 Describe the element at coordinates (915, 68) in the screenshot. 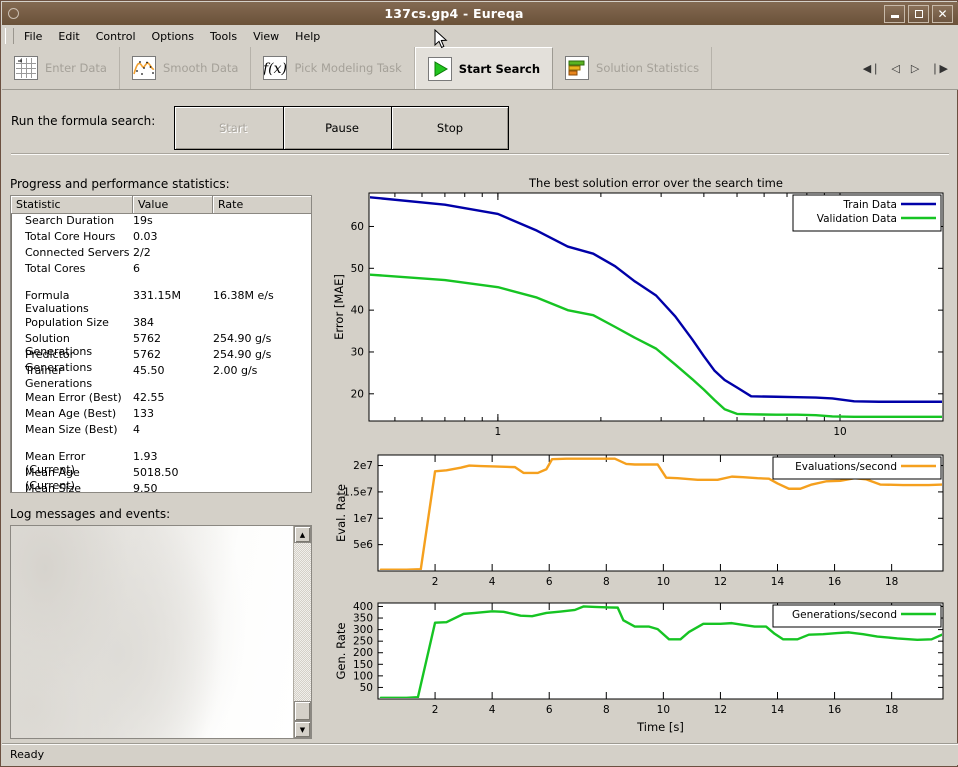

I see `nav-next-icon: ▷` at that location.